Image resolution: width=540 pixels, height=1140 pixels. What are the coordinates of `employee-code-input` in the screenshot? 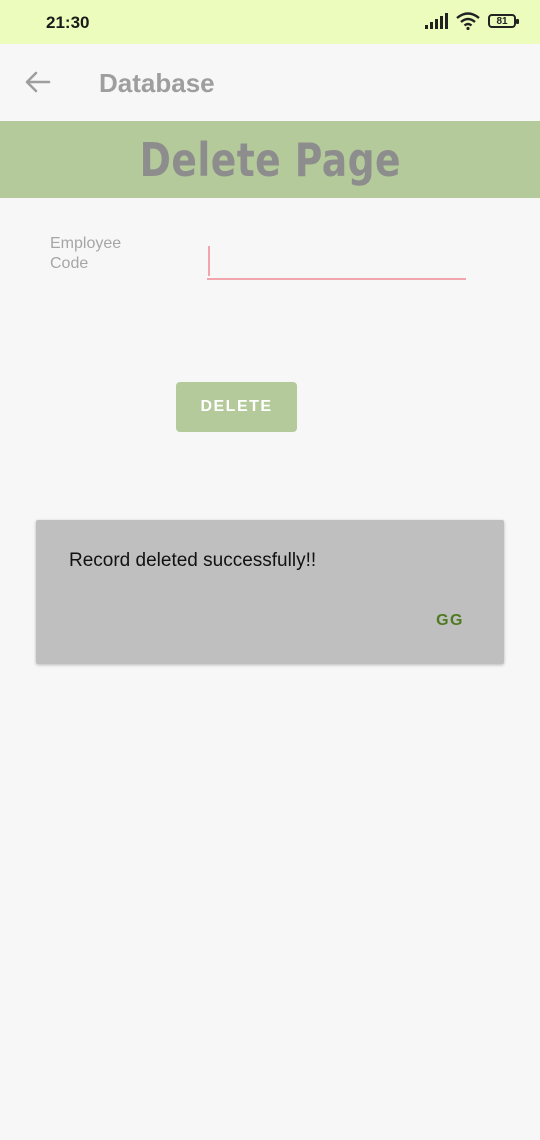 It's located at (336, 261).